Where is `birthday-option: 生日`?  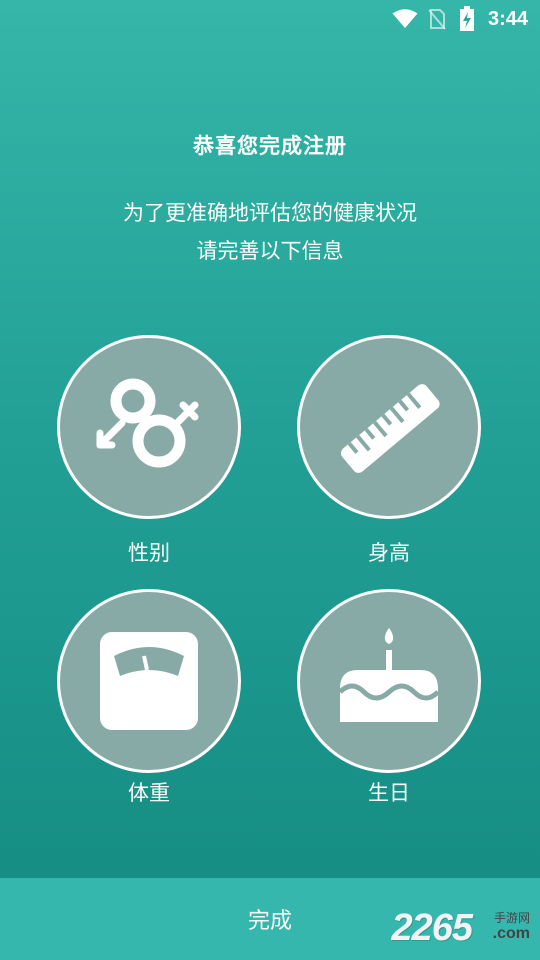 birthday-option: 生日 is located at coordinates (389, 697).